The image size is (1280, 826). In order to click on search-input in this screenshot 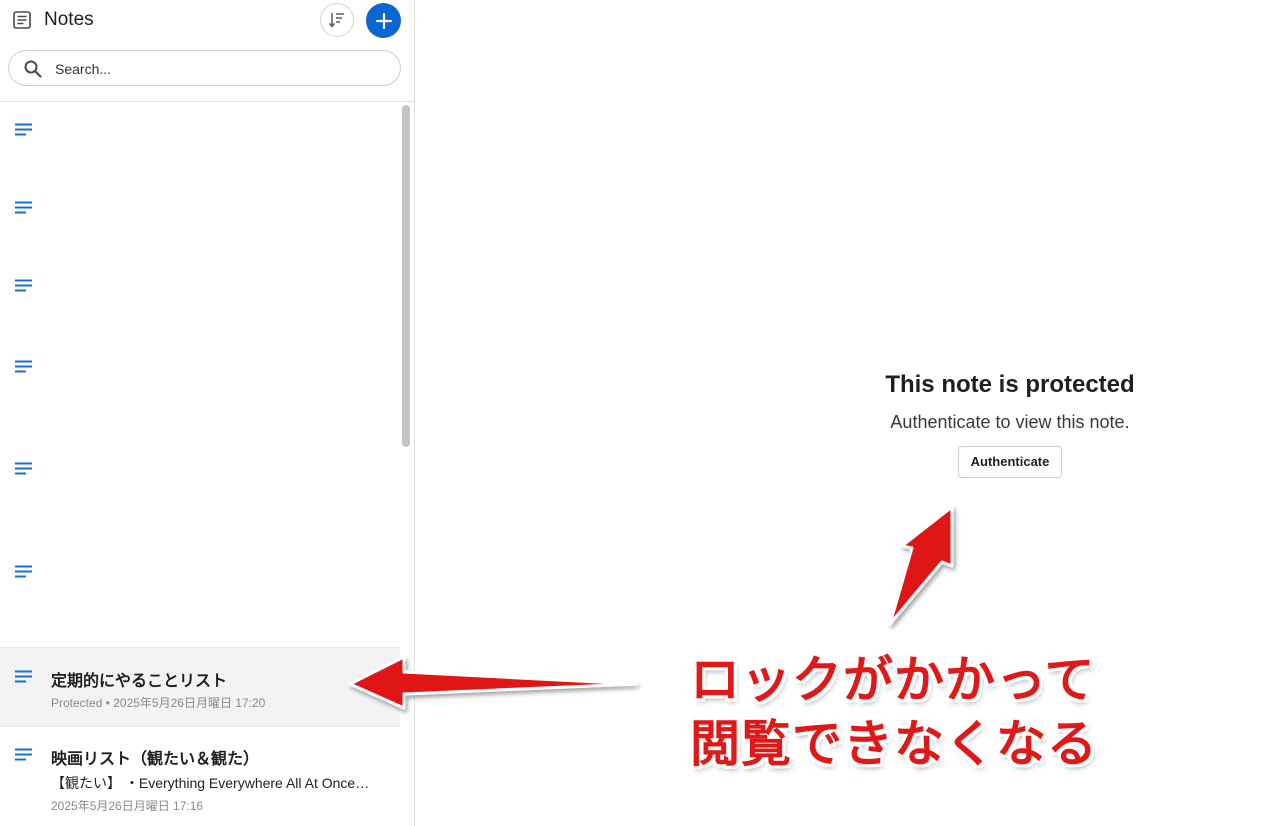, I will do `click(220, 69)`.